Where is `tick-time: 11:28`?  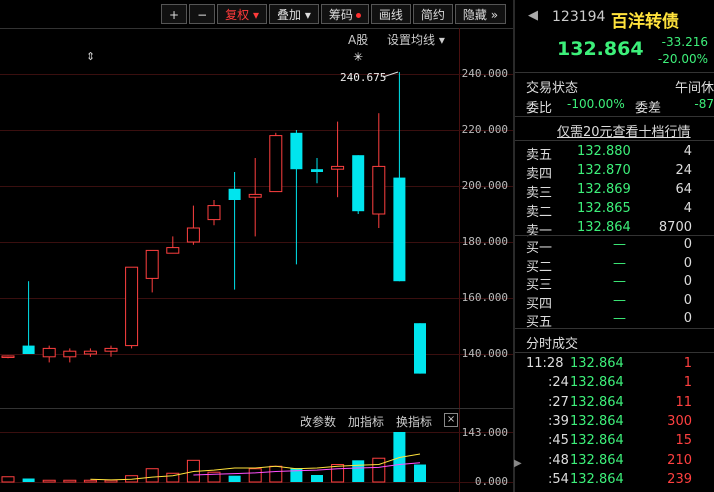
tick-time: 11:28 is located at coordinates (545, 363).